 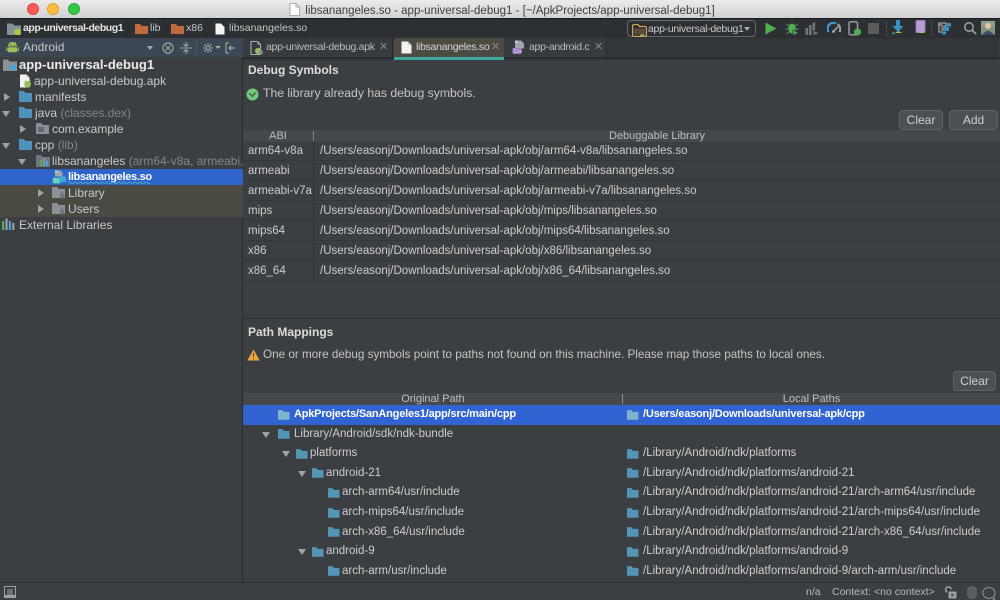 What do you see at coordinates (57, 181) in the screenshot?
I see `svg-text: 01` at bounding box center [57, 181].